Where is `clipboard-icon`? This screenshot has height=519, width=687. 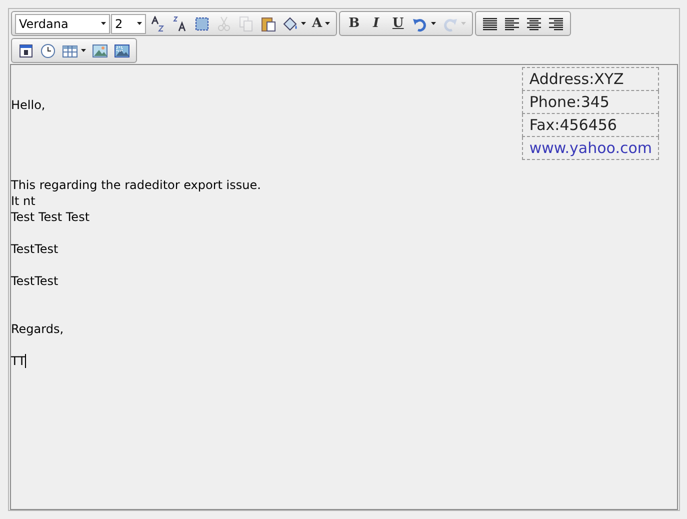
clipboard-icon is located at coordinates (268, 24).